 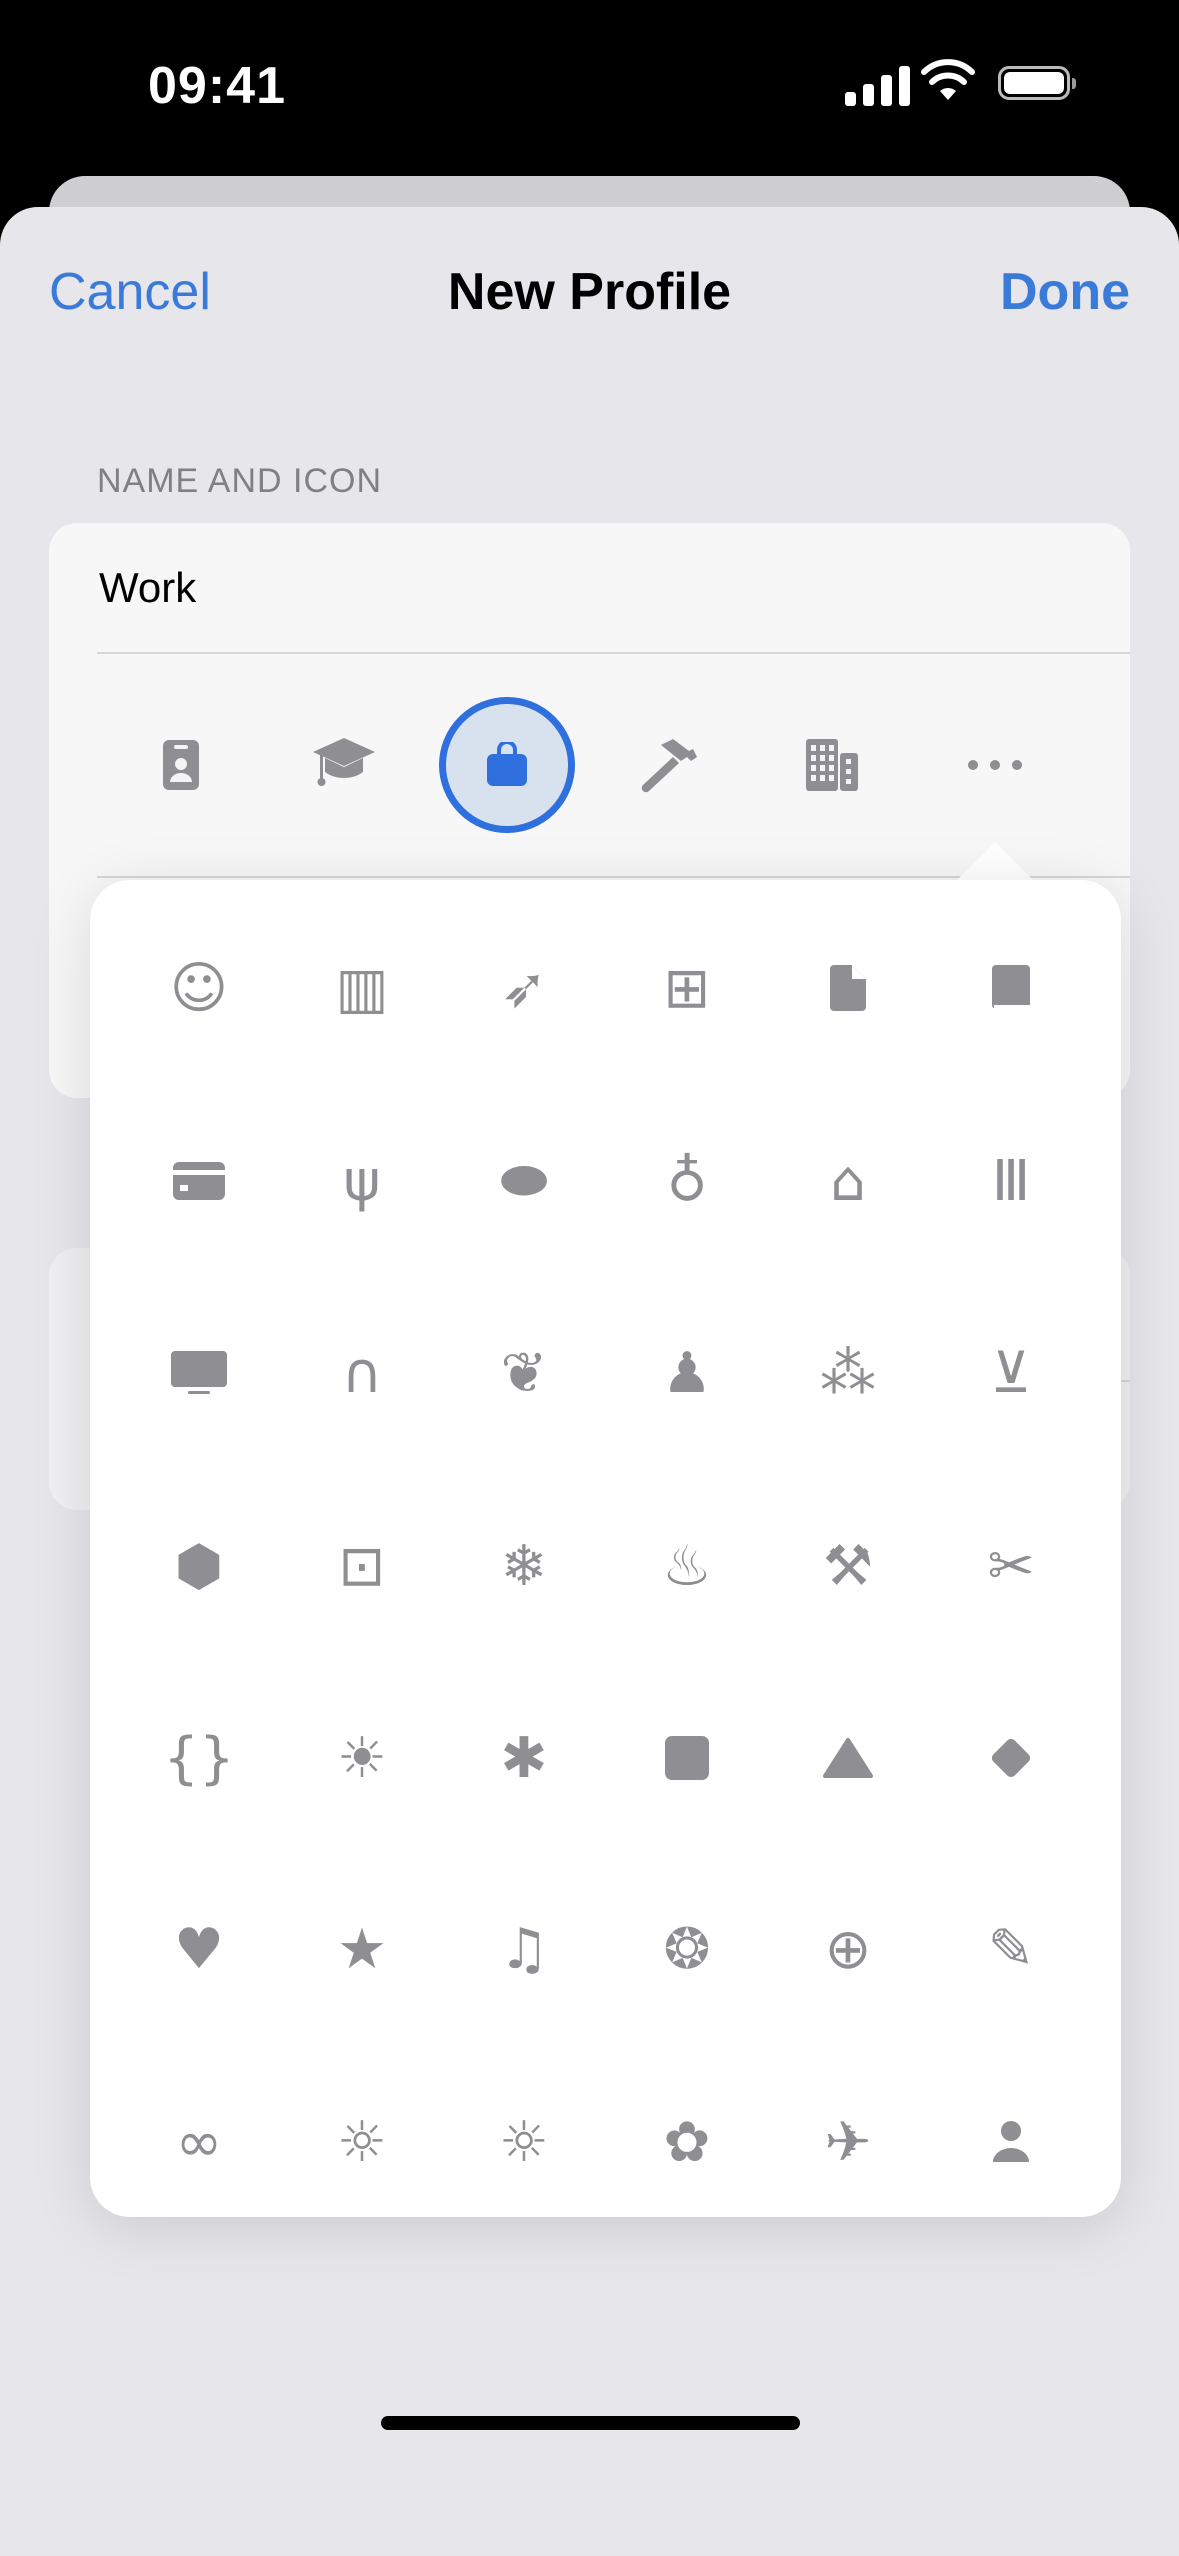 I want to click on scissors-icon: ✂, so click(x=1011, y=1566).